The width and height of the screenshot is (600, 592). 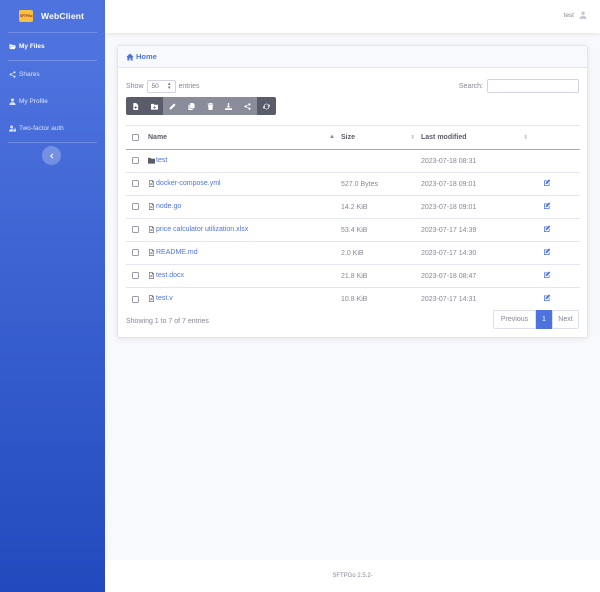 I want to click on file-link: node.go, so click(x=164, y=206).